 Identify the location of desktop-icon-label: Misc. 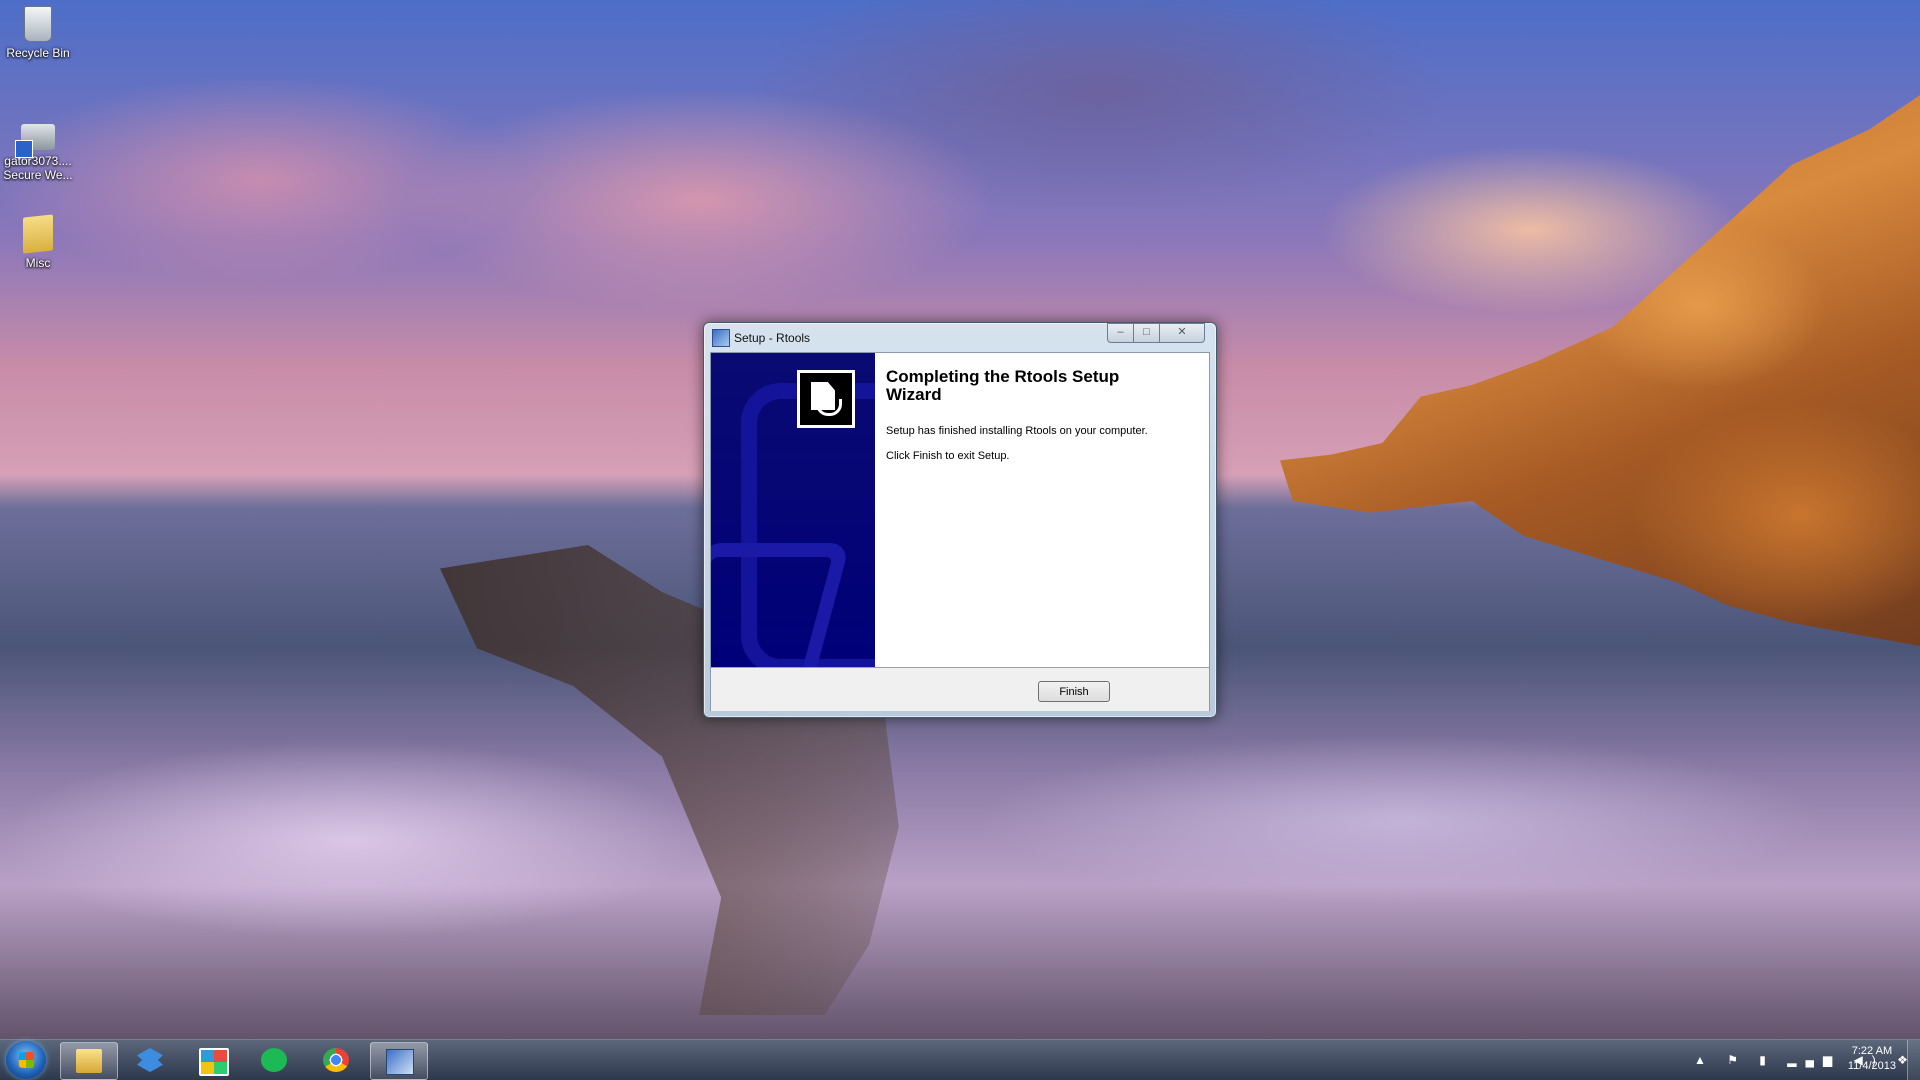
(38, 263).